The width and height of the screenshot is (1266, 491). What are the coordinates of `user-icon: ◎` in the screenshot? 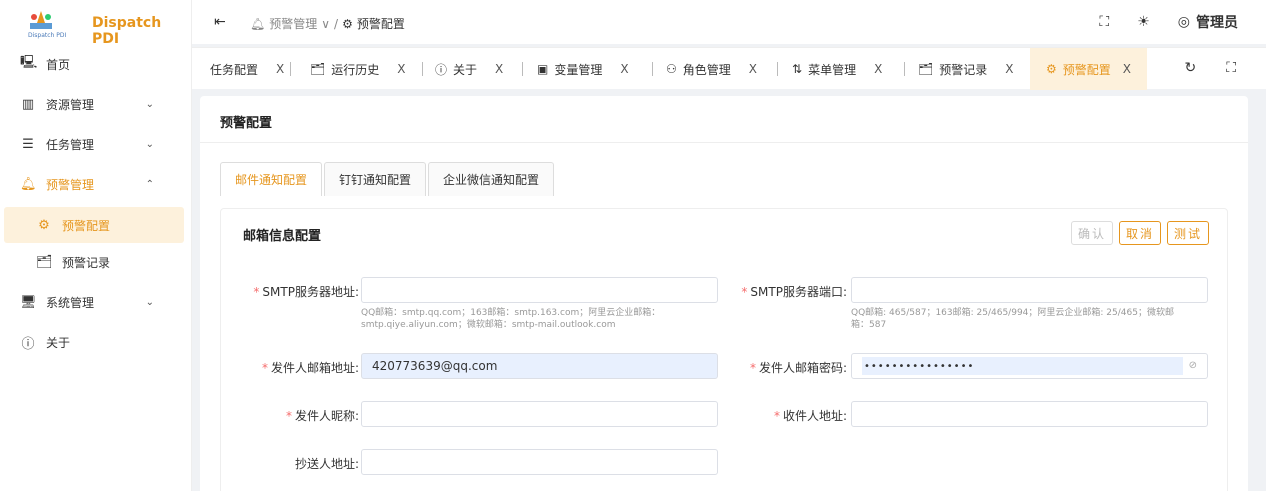 It's located at (1183, 22).